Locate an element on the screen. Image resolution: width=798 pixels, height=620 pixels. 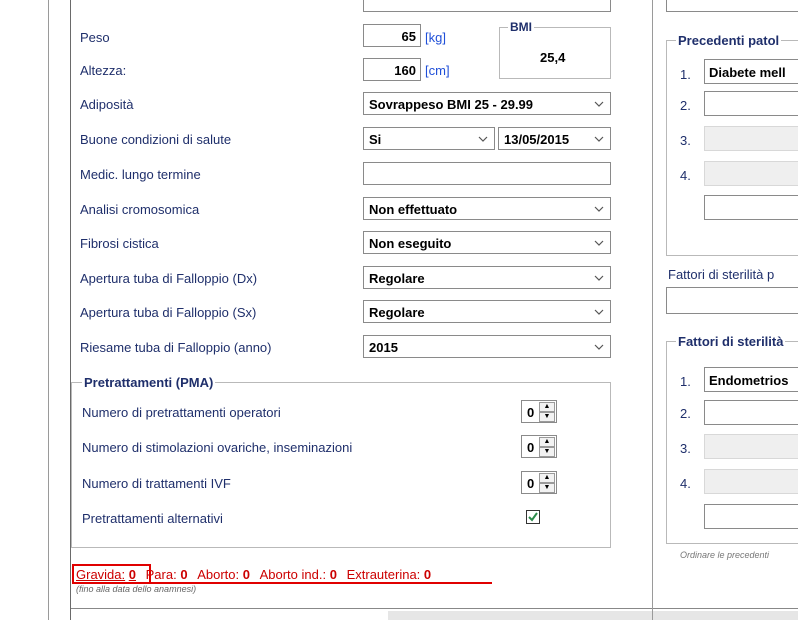
precedenti-title: Precedenti patol is located at coordinates (729, 40).